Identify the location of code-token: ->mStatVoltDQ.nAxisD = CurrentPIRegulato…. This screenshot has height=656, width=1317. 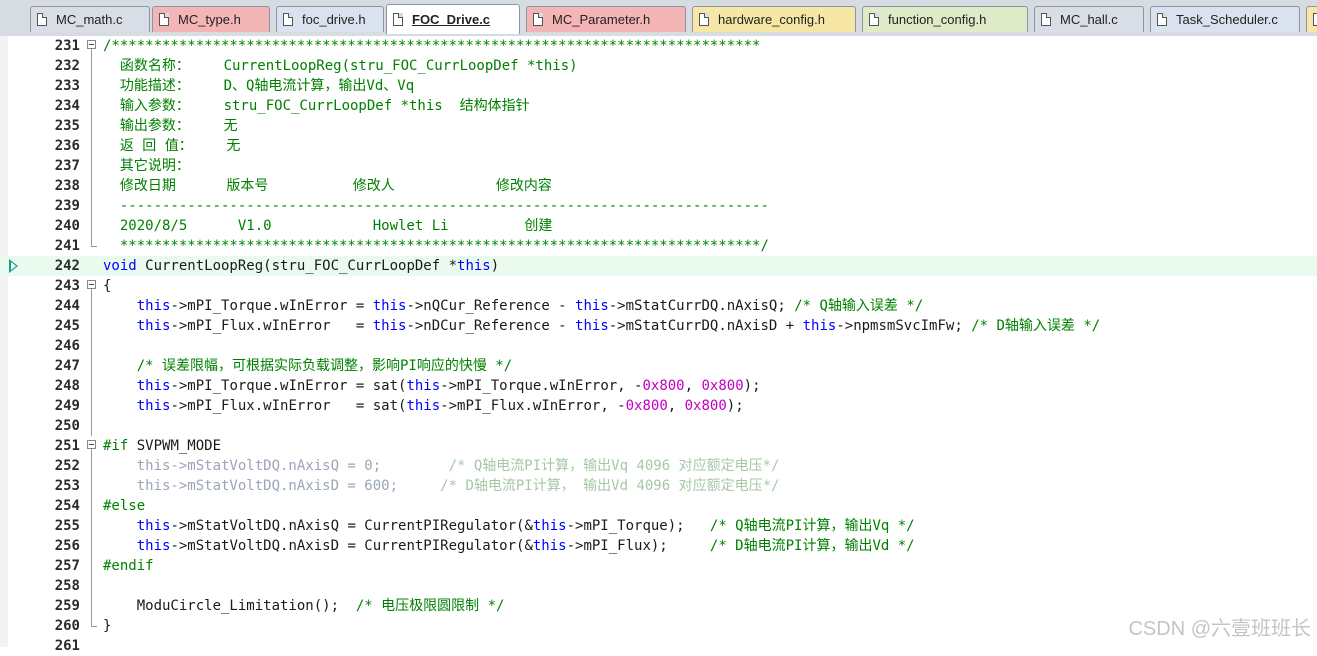
(351, 546).